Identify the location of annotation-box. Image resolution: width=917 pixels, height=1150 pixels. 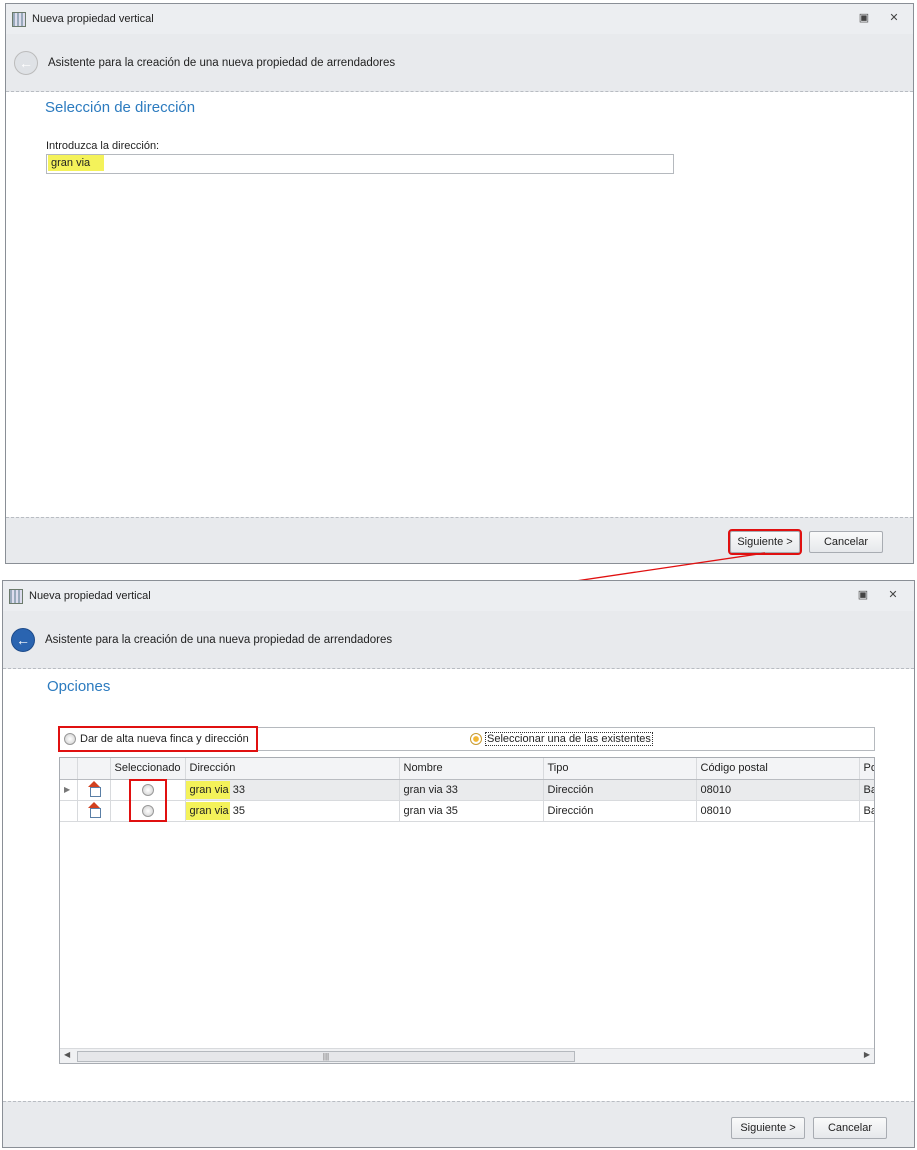
(148, 800).